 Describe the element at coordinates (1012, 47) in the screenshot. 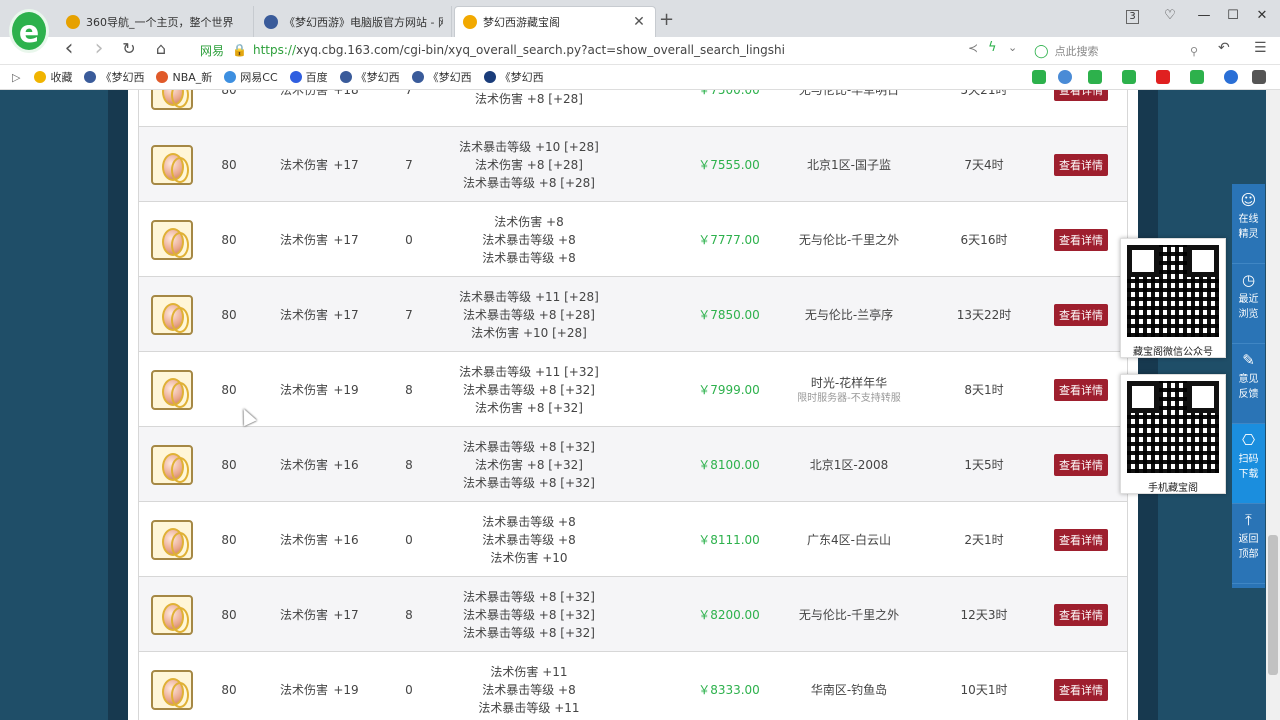

I see `chevron-down-icon: ⌄` at that location.